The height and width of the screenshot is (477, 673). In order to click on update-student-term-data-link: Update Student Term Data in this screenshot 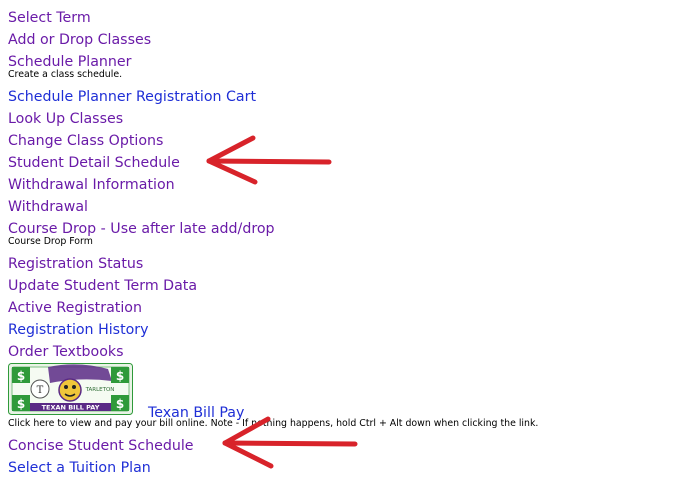, I will do `click(102, 286)`.